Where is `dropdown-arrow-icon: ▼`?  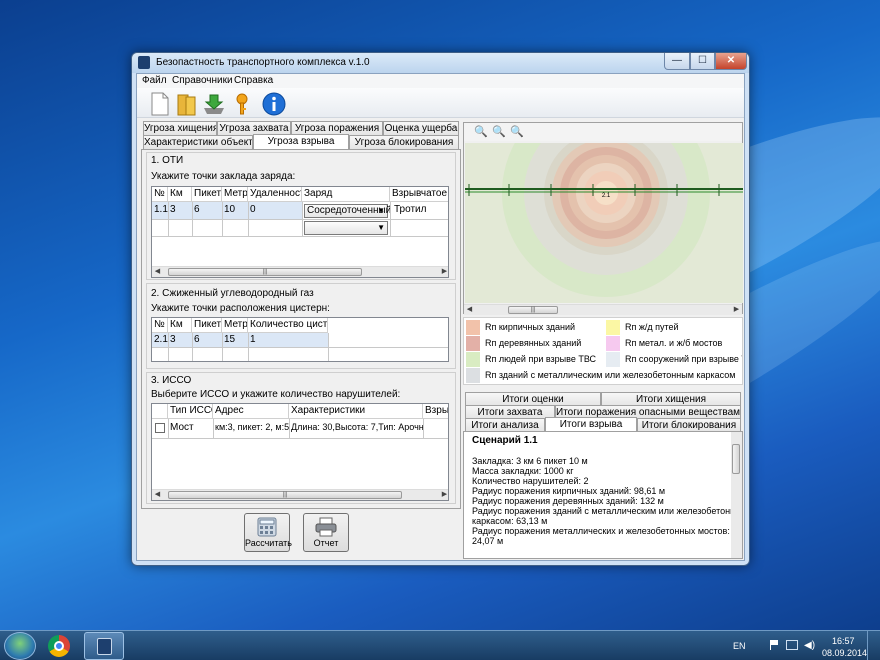
dropdown-arrow-icon: ▼ is located at coordinates (381, 227).